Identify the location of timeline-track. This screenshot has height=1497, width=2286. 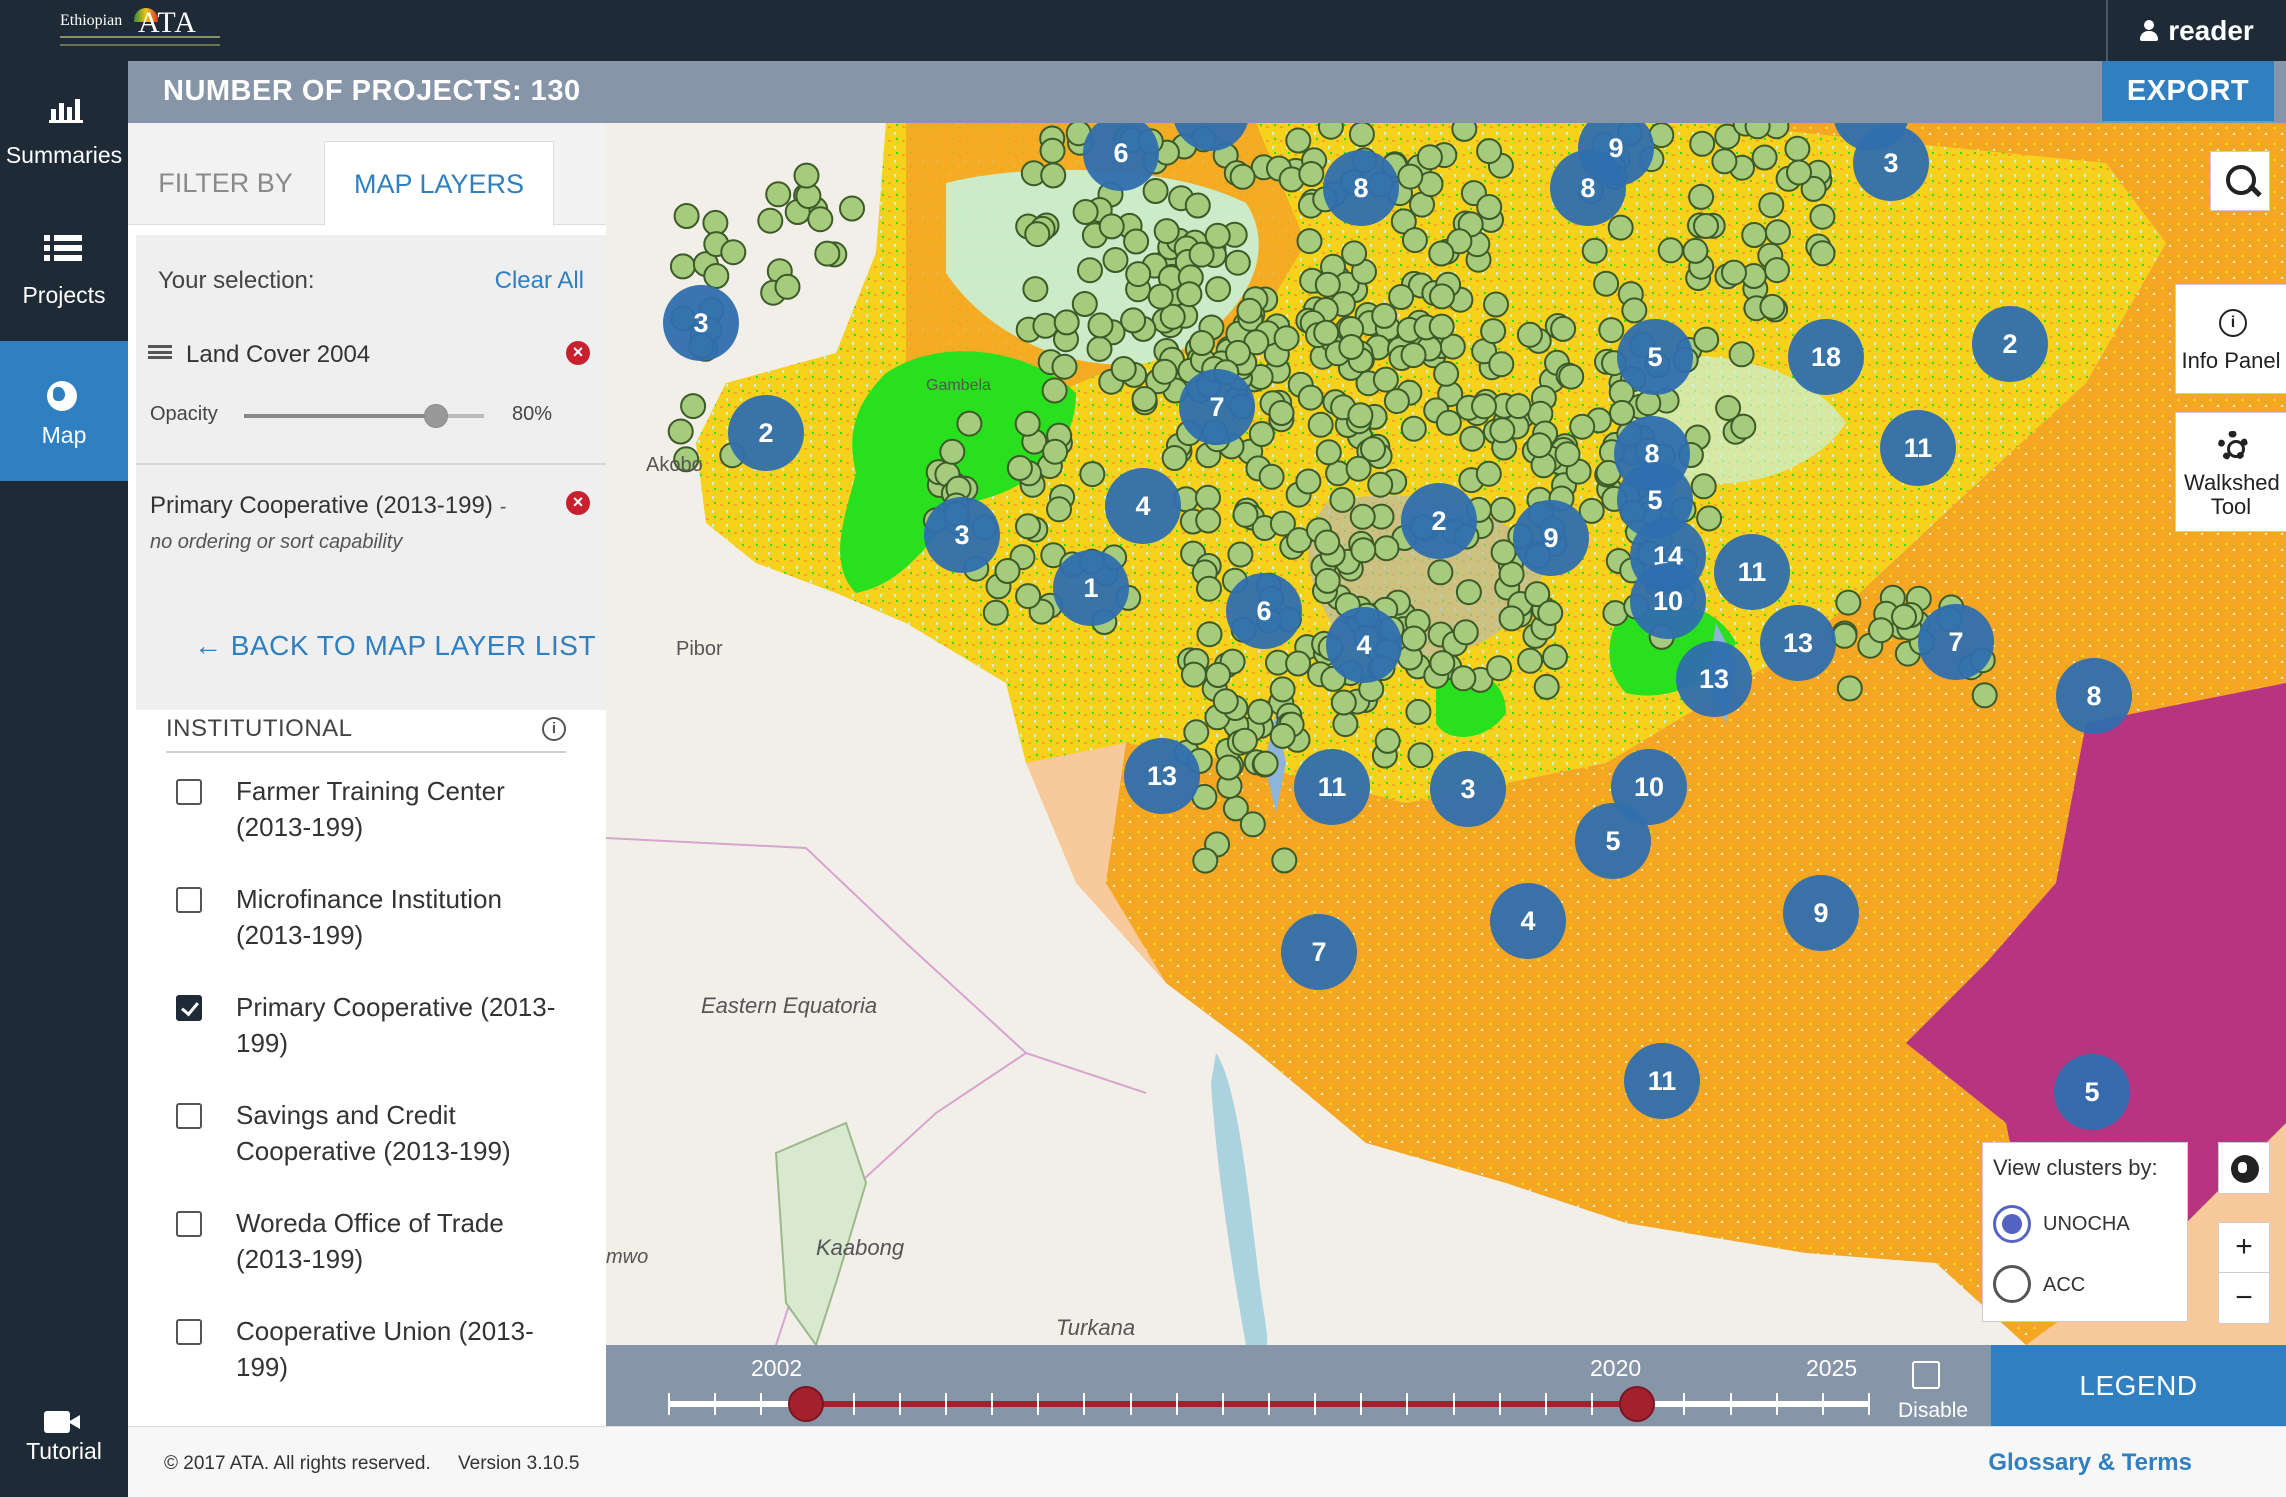
(1269, 1404).